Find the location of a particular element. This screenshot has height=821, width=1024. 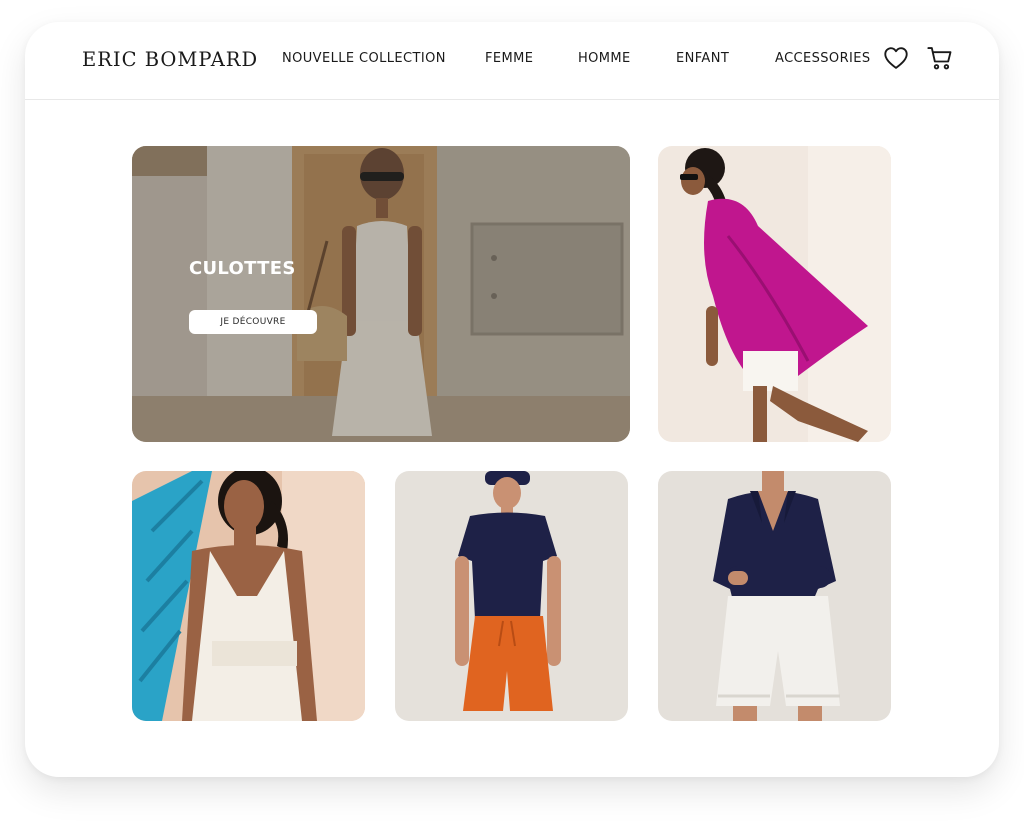

nav-femme: FEMME is located at coordinates (509, 58).